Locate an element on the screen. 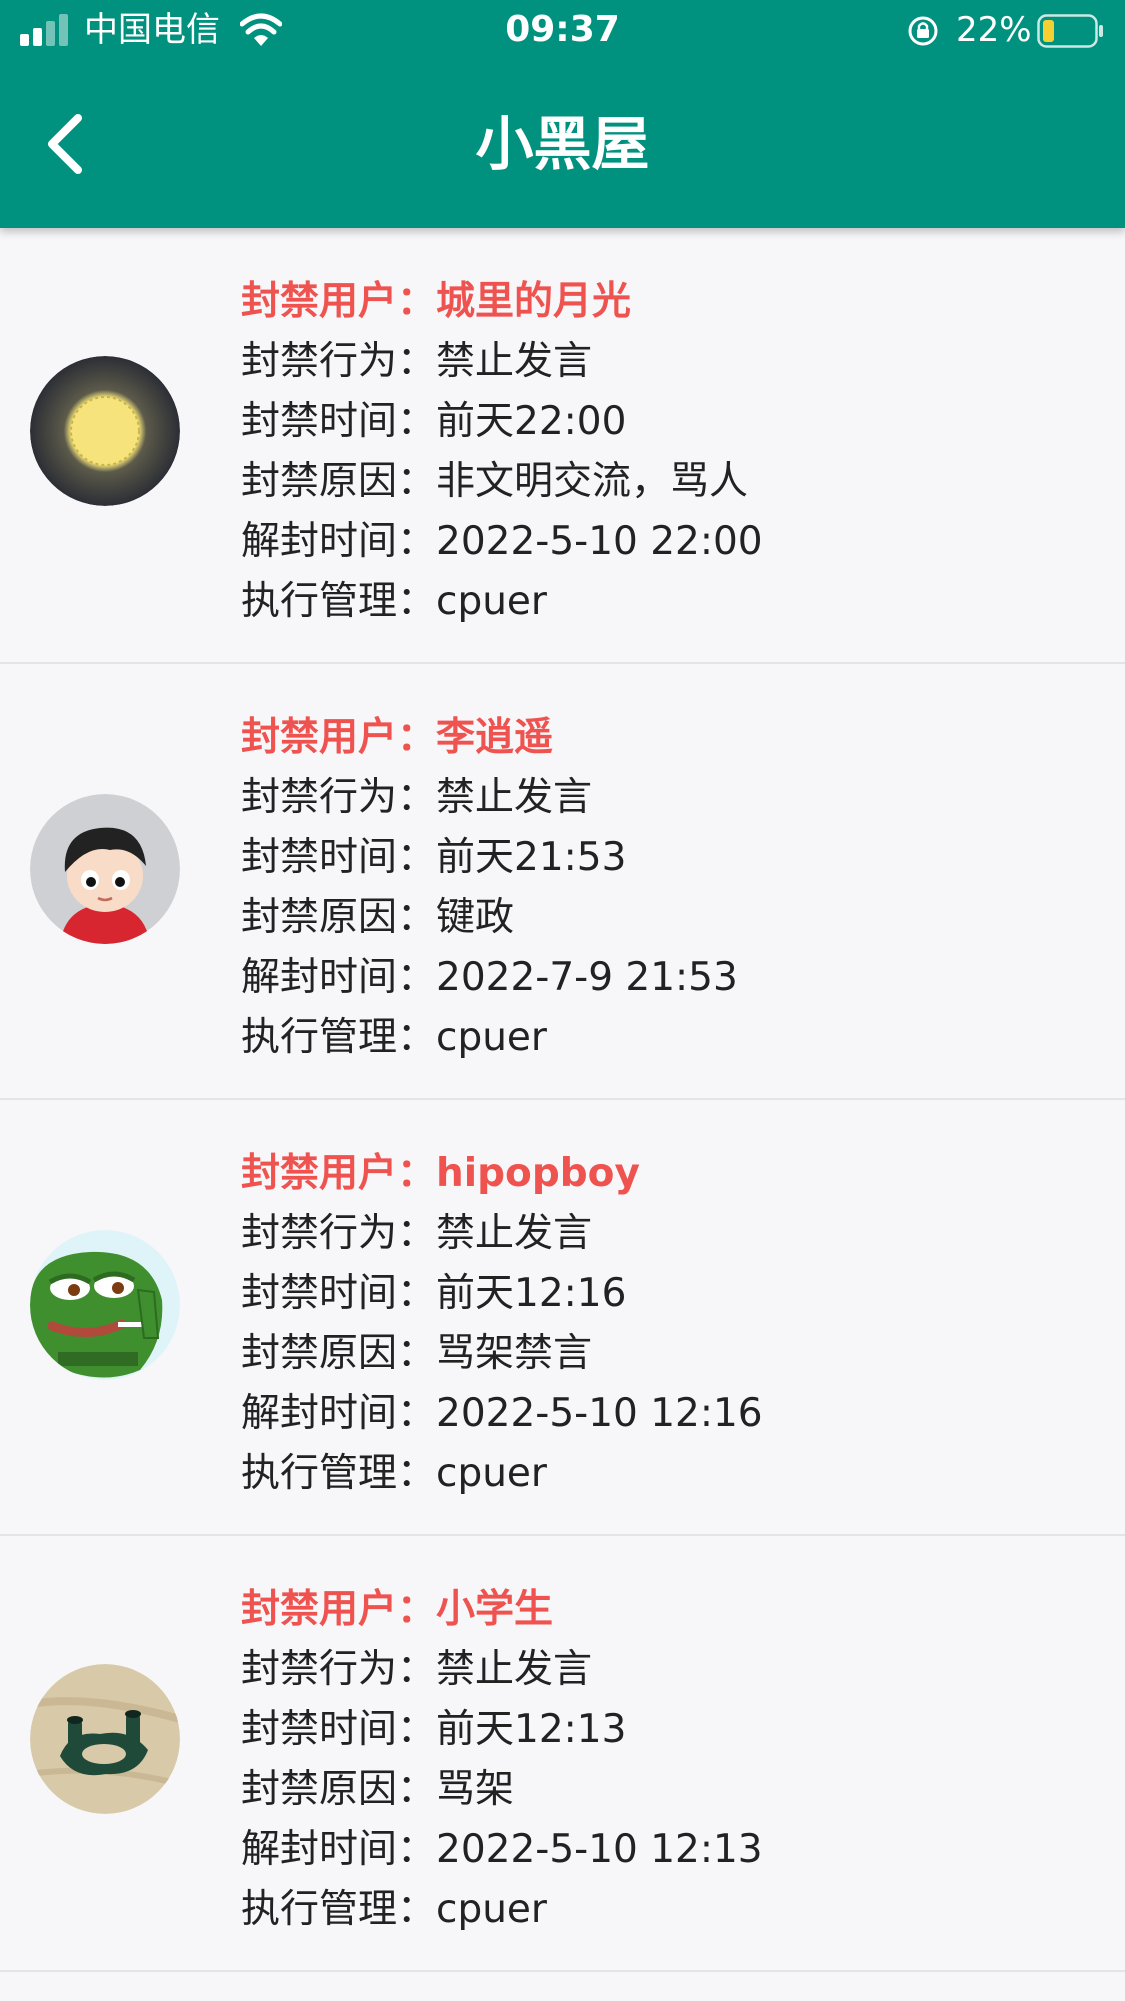  page-title: 小黑屋 is located at coordinates (562, 144).